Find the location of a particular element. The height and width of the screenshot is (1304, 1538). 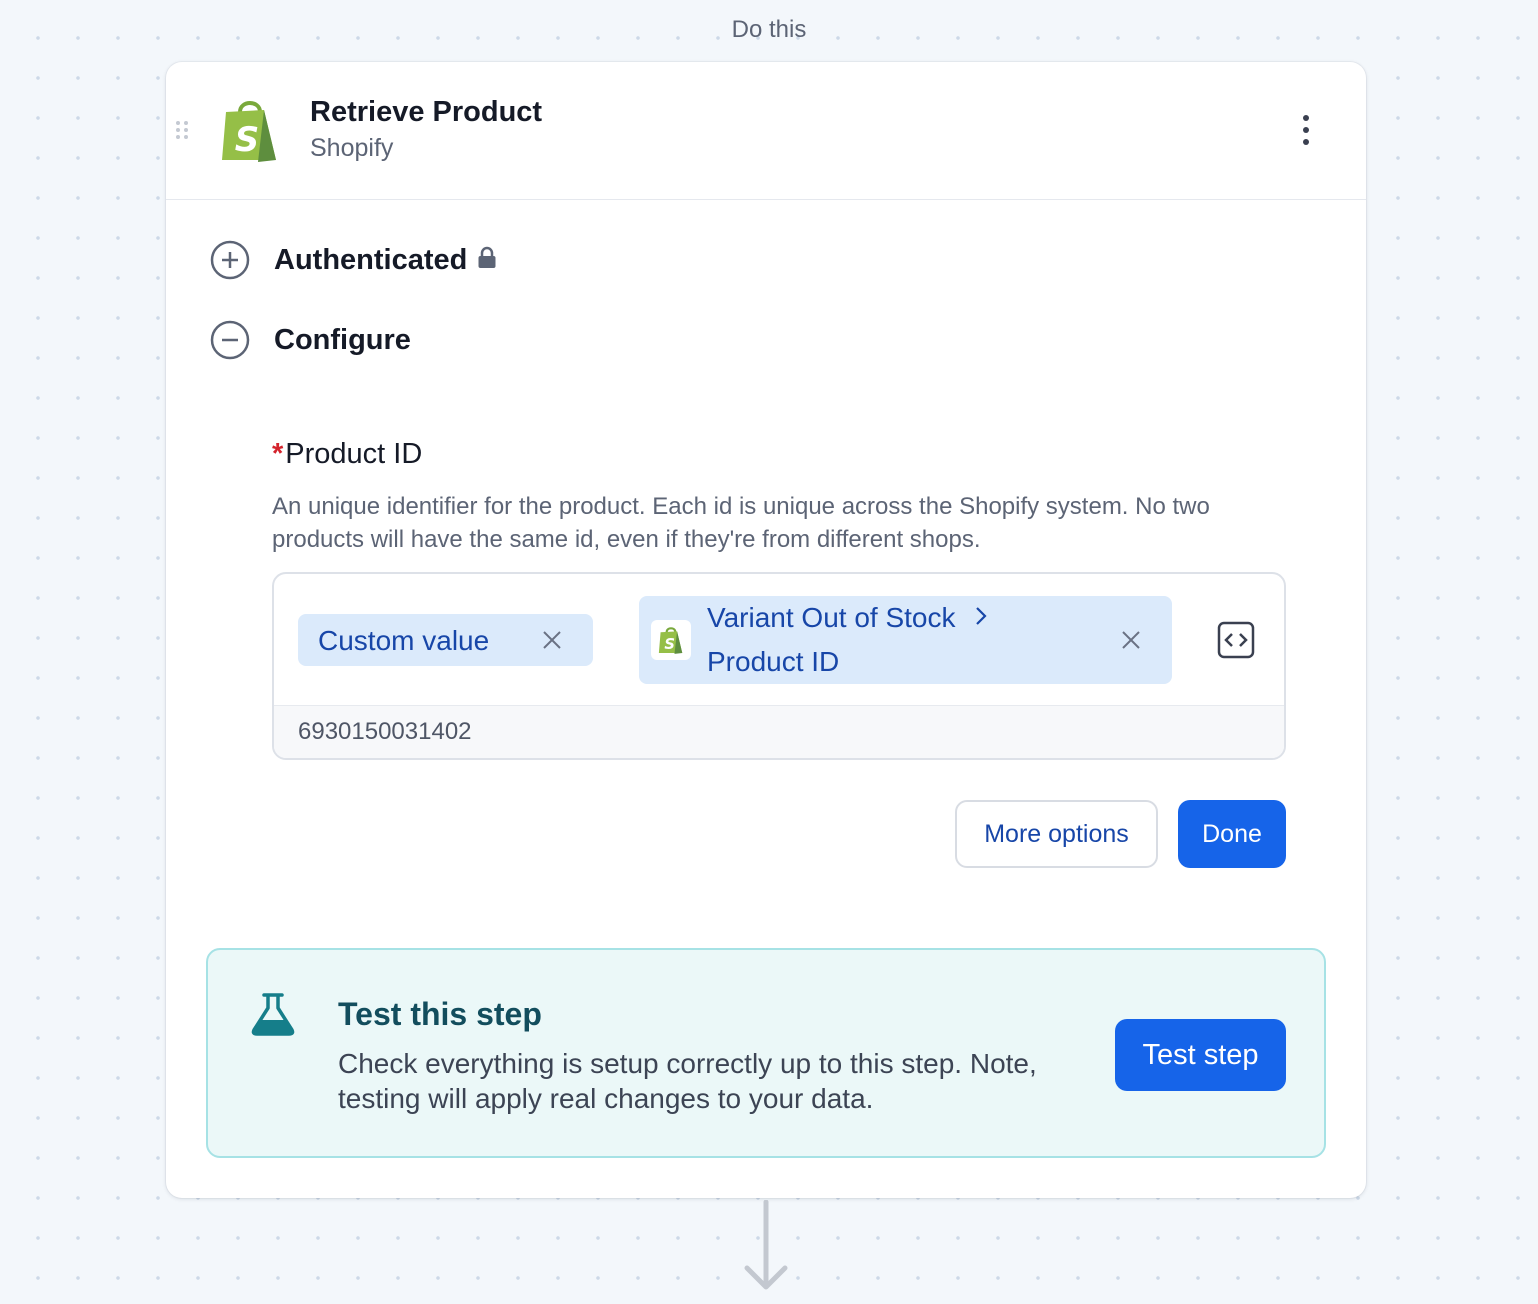

resolved-value-row: 6930150031402 is located at coordinates (779, 731).